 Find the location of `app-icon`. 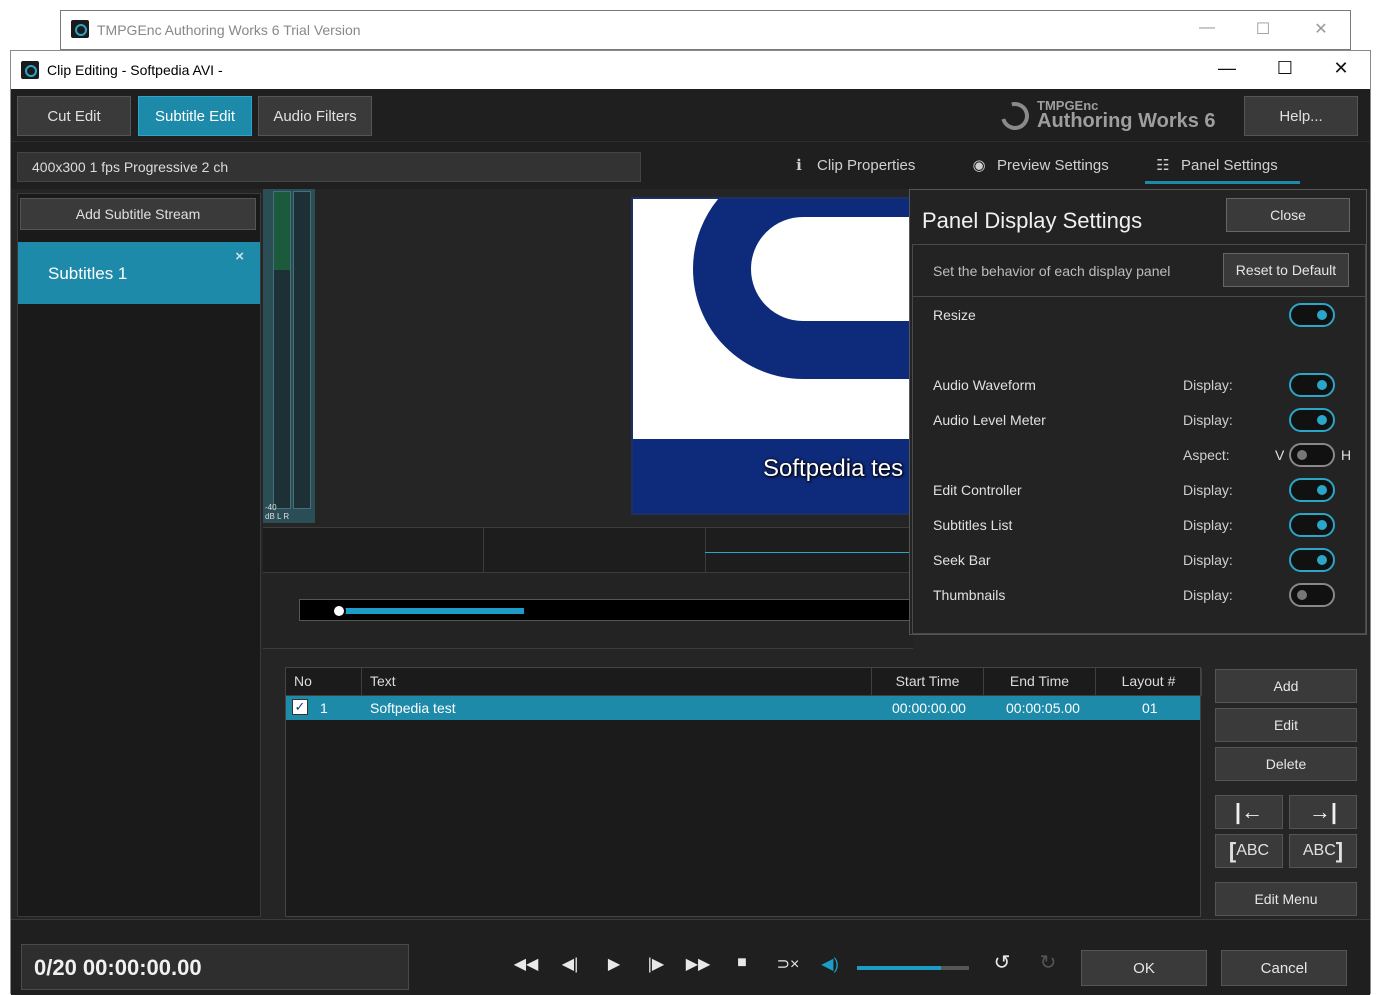

app-icon is located at coordinates (30, 70).